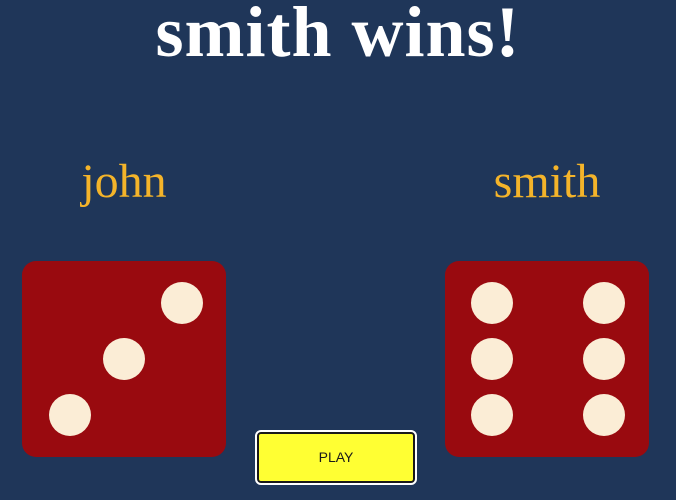  I want to click on result-title: smith wins!, so click(338, 36).